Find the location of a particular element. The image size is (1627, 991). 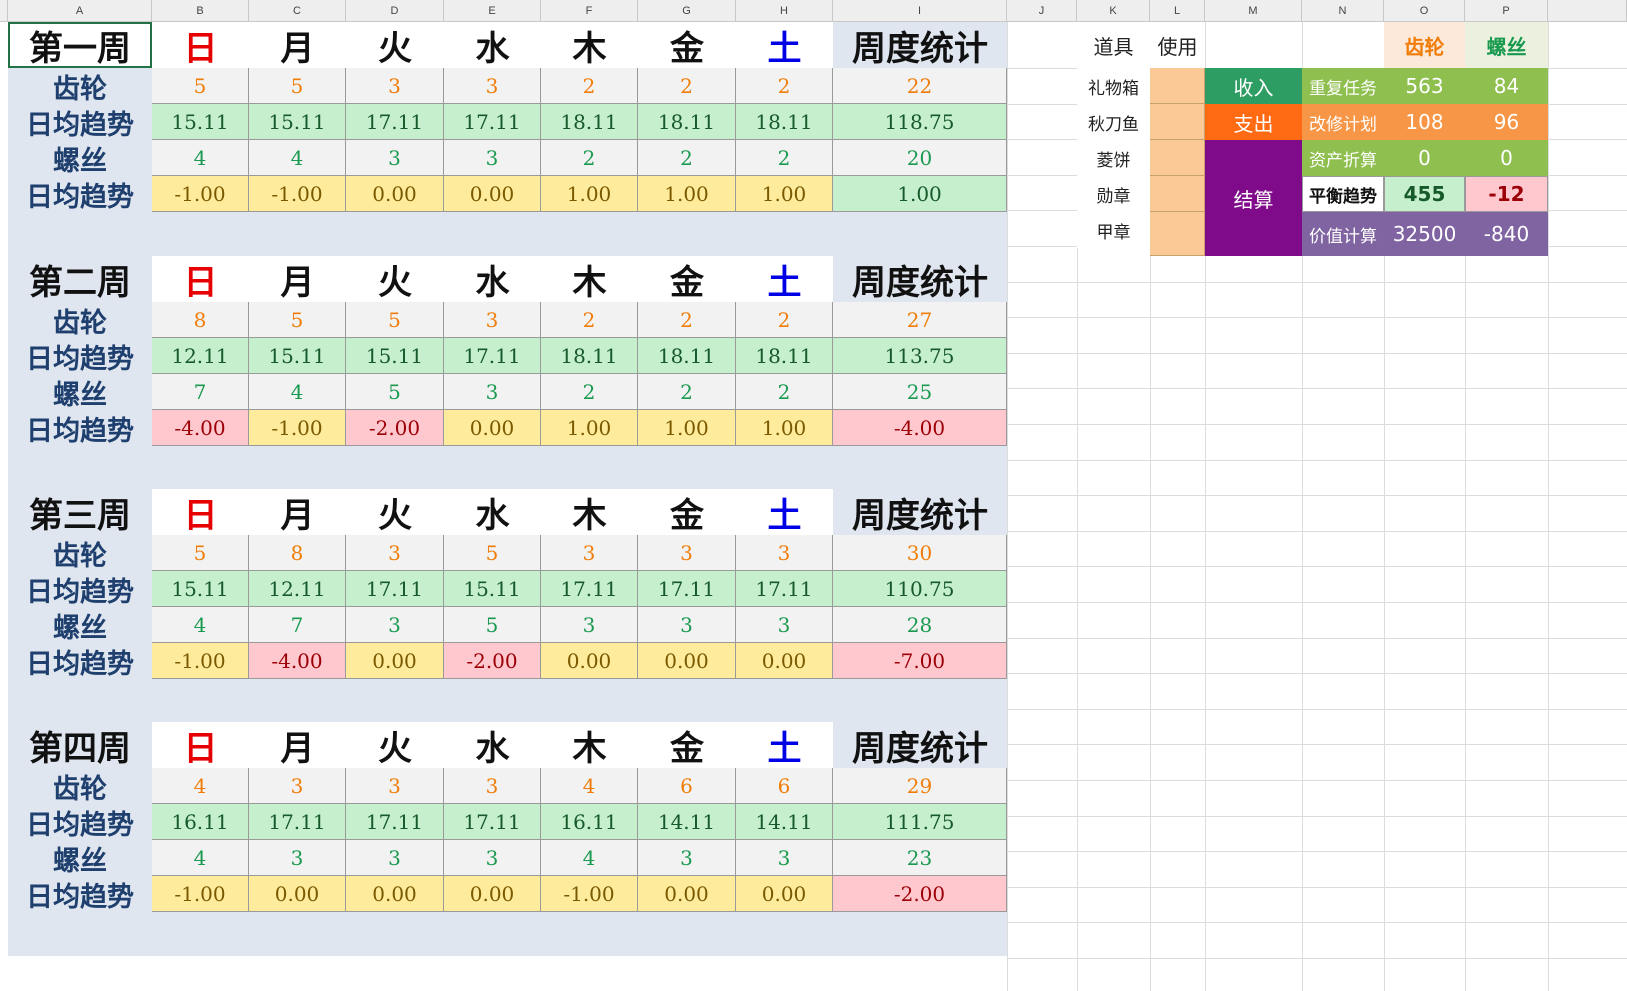

gear-trend-row-cell: 15.11 is located at coordinates (492, 589).